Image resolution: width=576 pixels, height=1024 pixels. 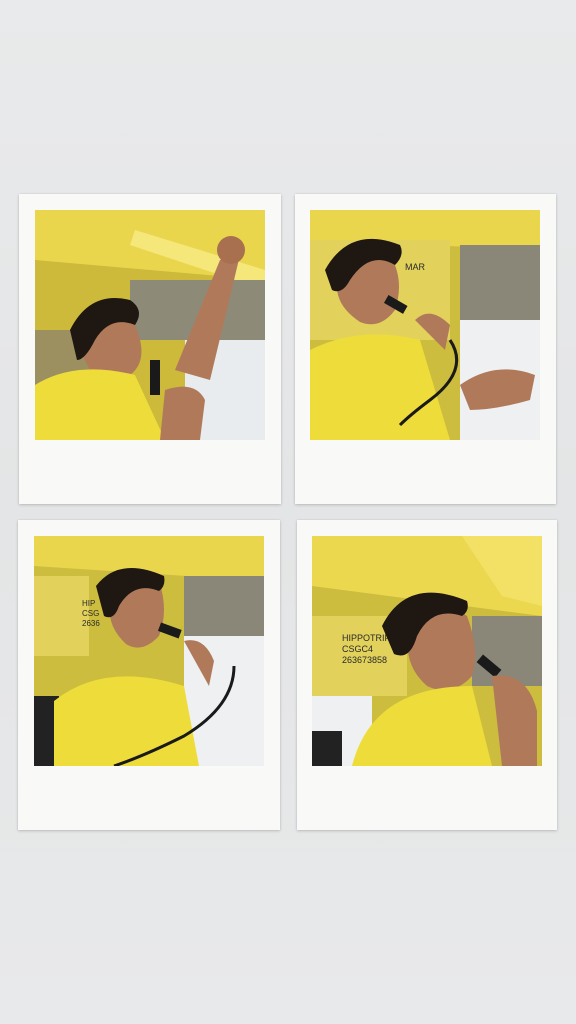 I want to click on photo-2: MAR, so click(x=425, y=325).